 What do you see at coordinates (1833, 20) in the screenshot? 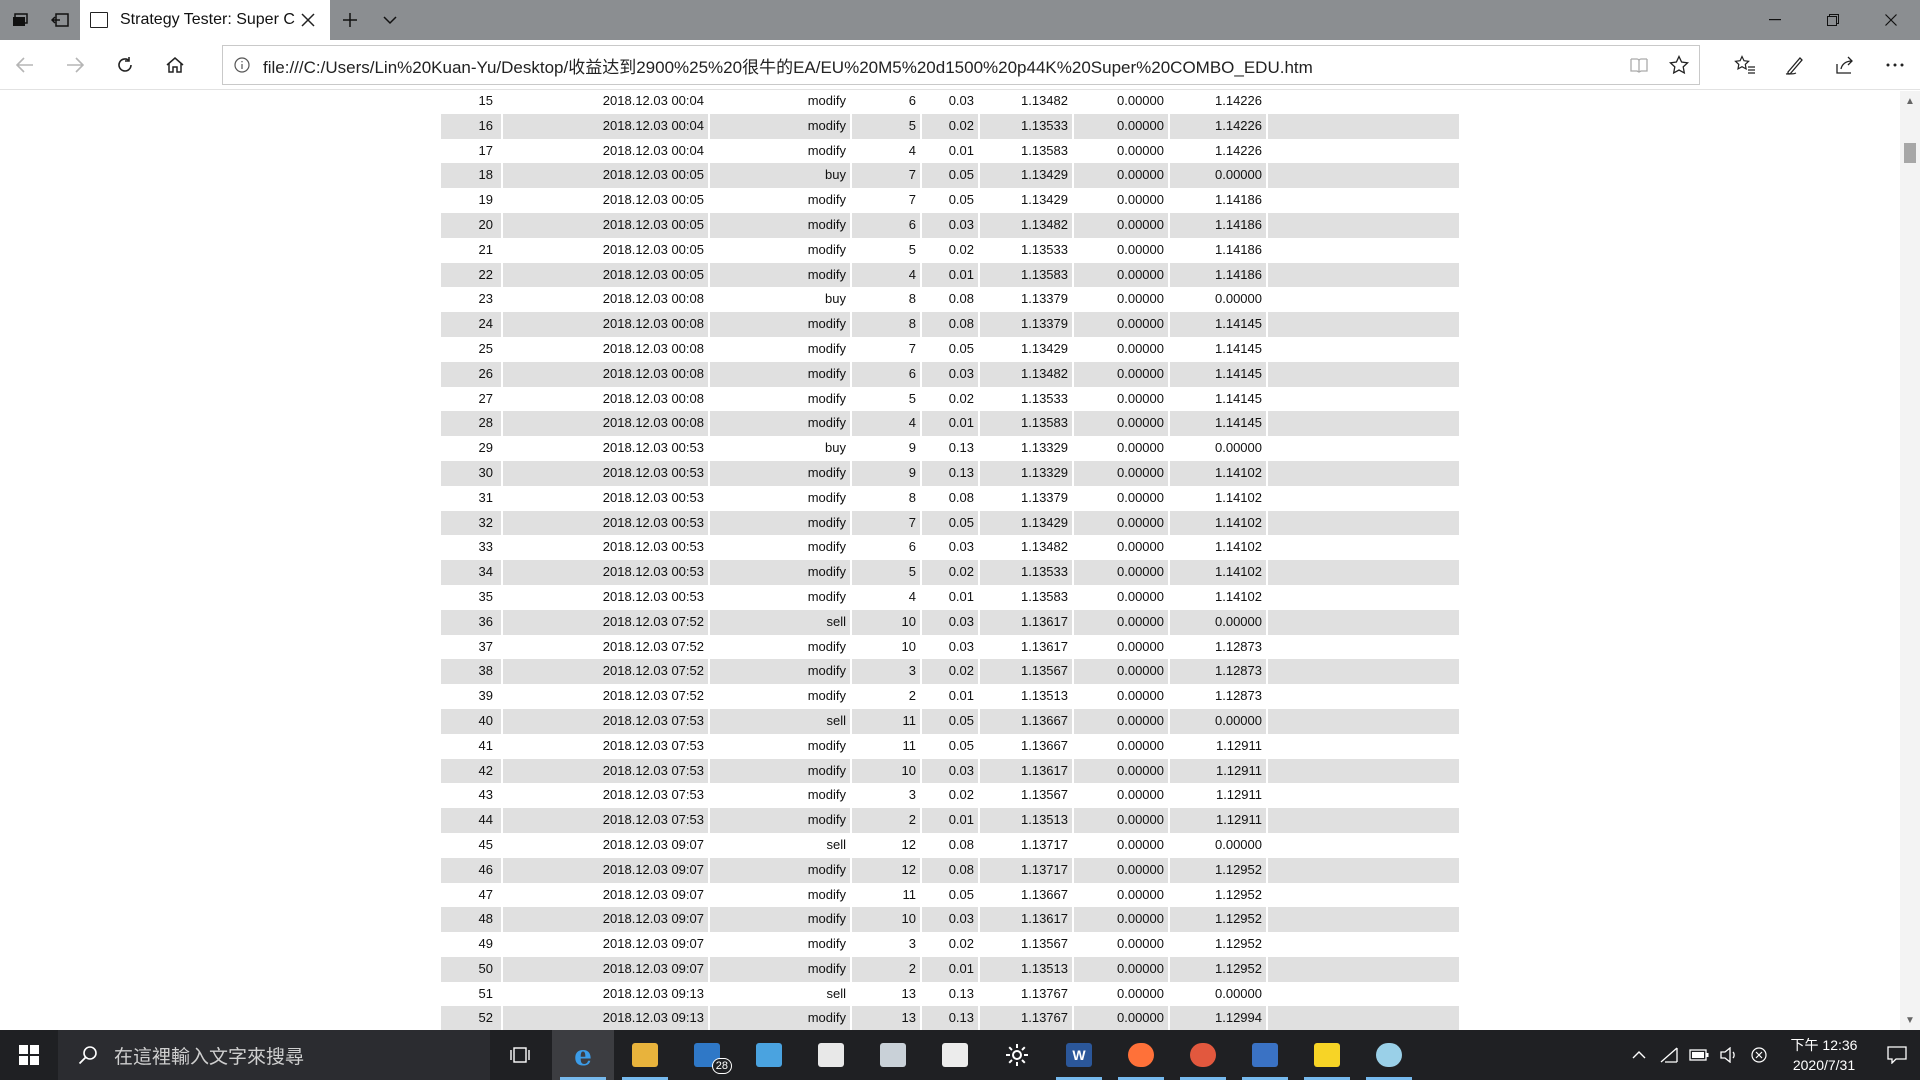
I see `restore-icon` at bounding box center [1833, 20].